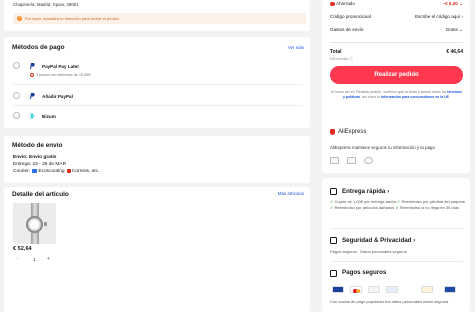  What do you see at coordinates (16, 95) in the screenshot?
I see `add-paypal-radio` at bounding box center [16, 95].